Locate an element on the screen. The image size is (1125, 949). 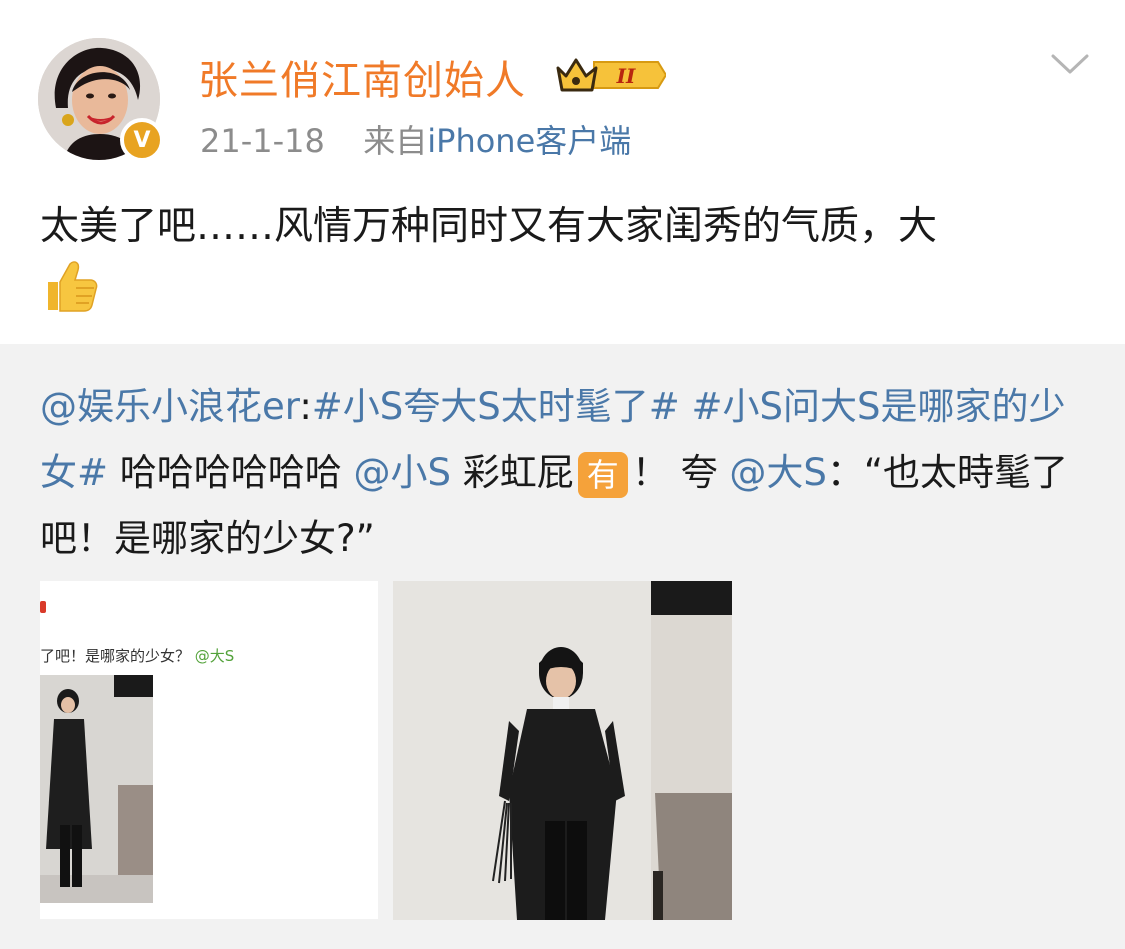
laugh-text: 哈哈哈哈哈哈 is located at coordinates (225, 472).